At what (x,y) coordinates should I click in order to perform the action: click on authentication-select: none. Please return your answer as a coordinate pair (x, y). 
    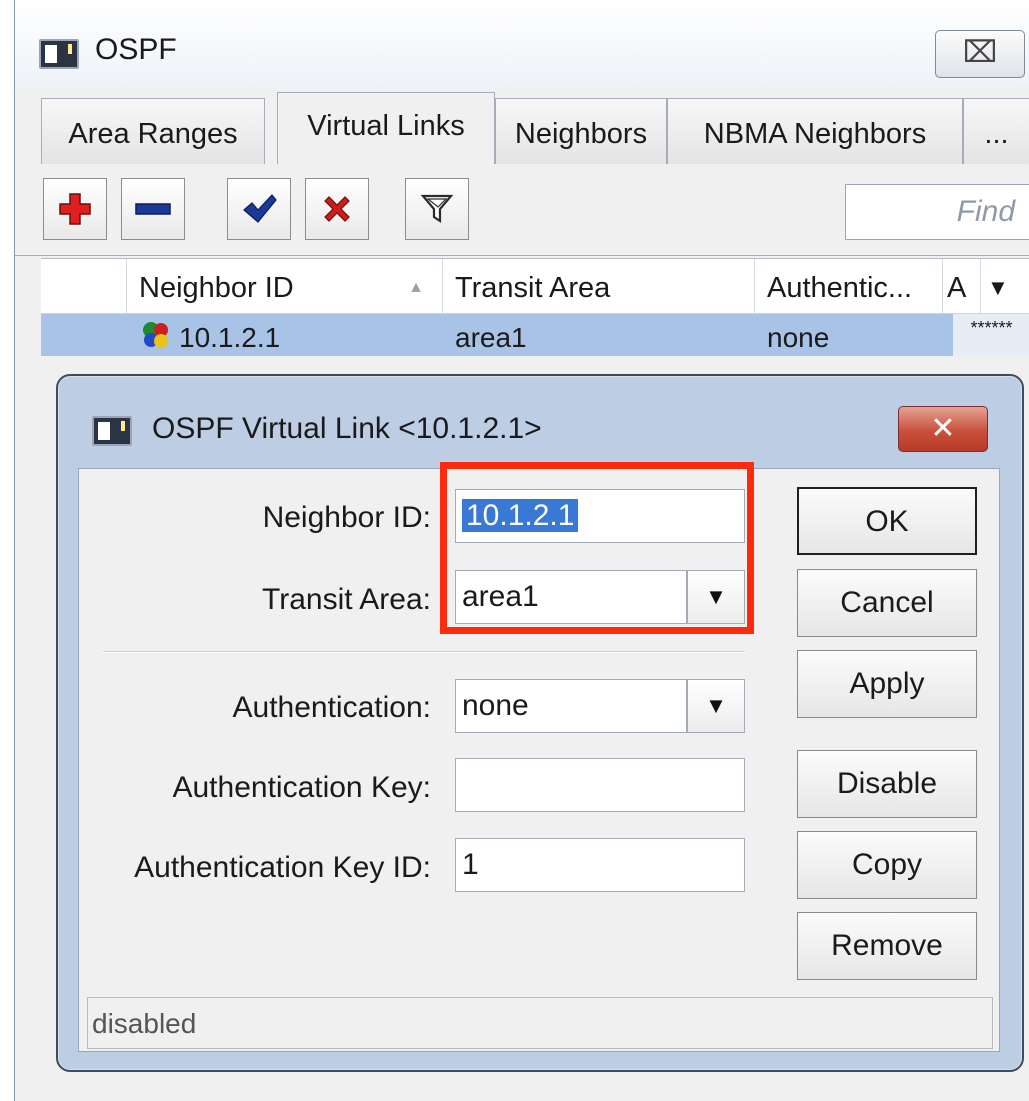
    Looking at the image, I should click on (571, 706).